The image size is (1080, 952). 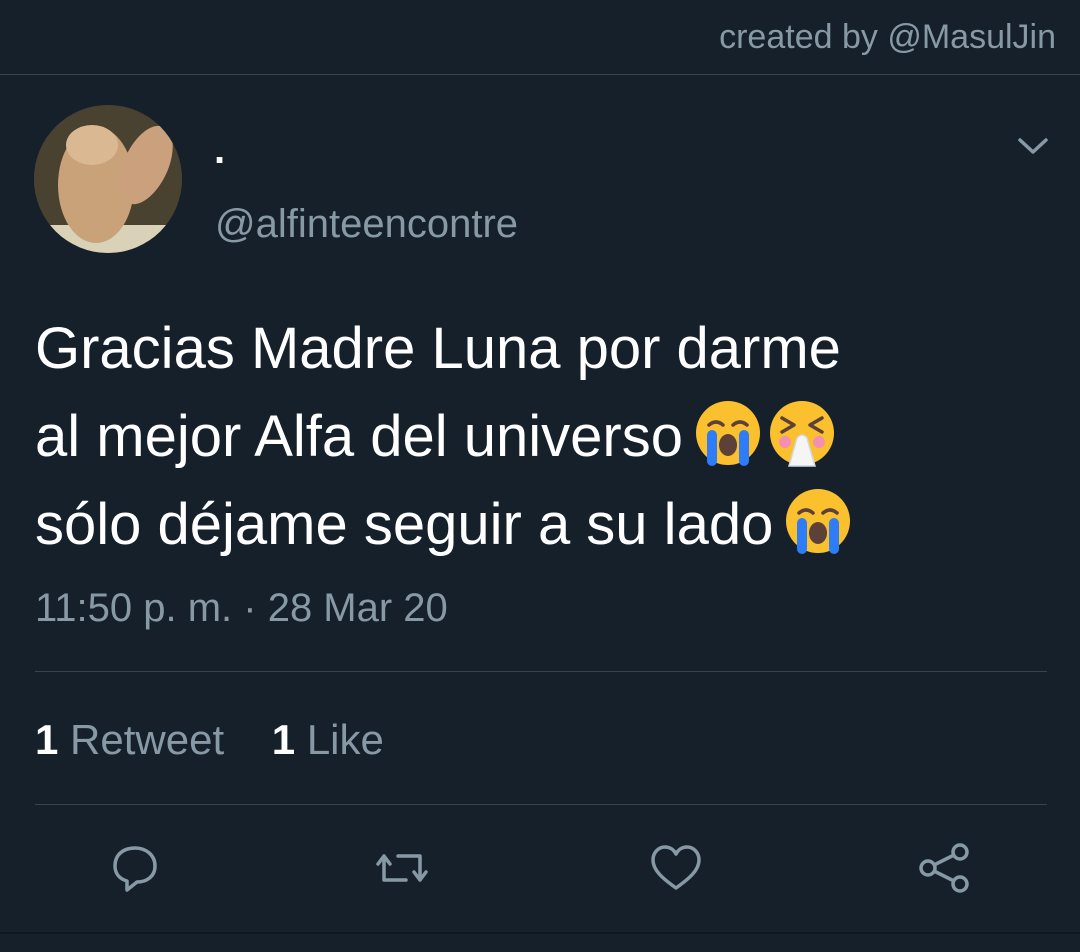 What do you see at coordinates (241, 608) in the screenshot?
I see `tweet-timestamp: 11:50 p. m. · 28 Mar 20` at bounding box center [241, 608].